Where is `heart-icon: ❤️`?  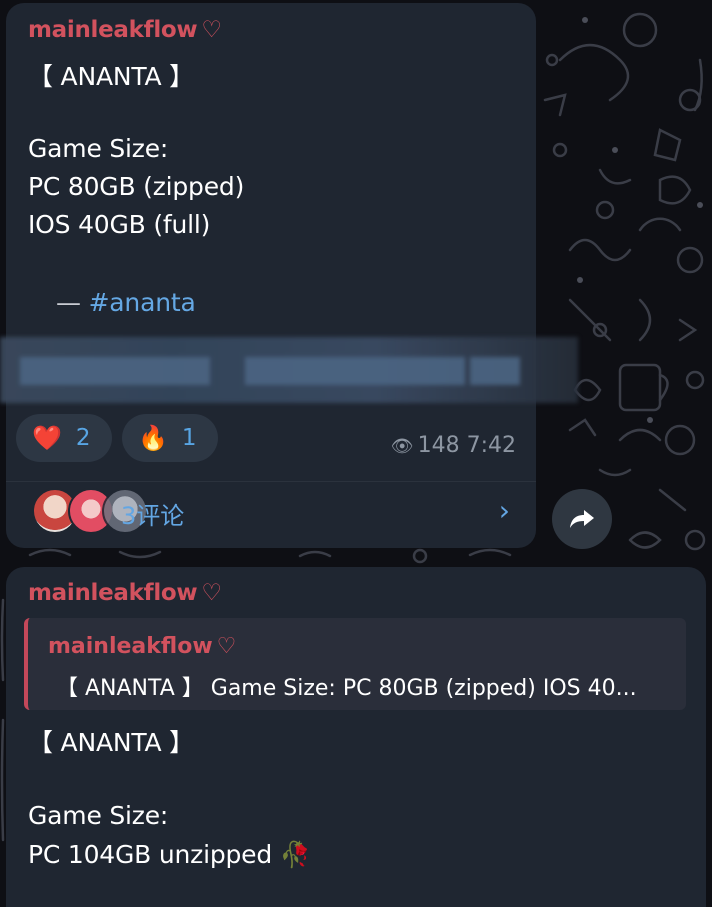
heart-icon: ❤️ is located at coordinates (47, 438).